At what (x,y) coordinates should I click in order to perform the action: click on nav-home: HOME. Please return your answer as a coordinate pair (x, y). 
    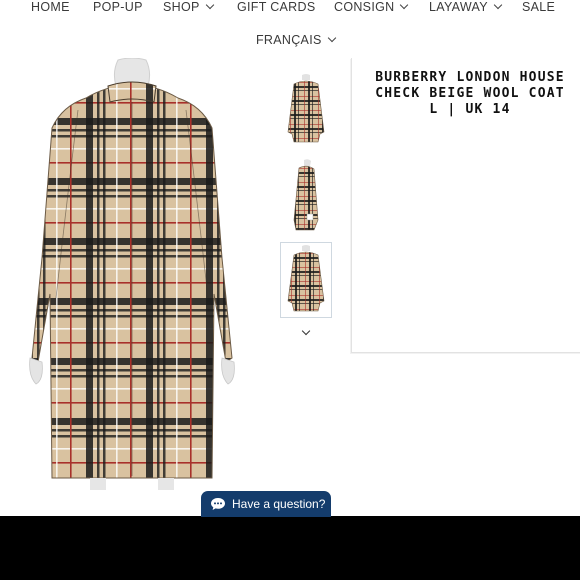
    Looking at the image, I should click on (50, 7).